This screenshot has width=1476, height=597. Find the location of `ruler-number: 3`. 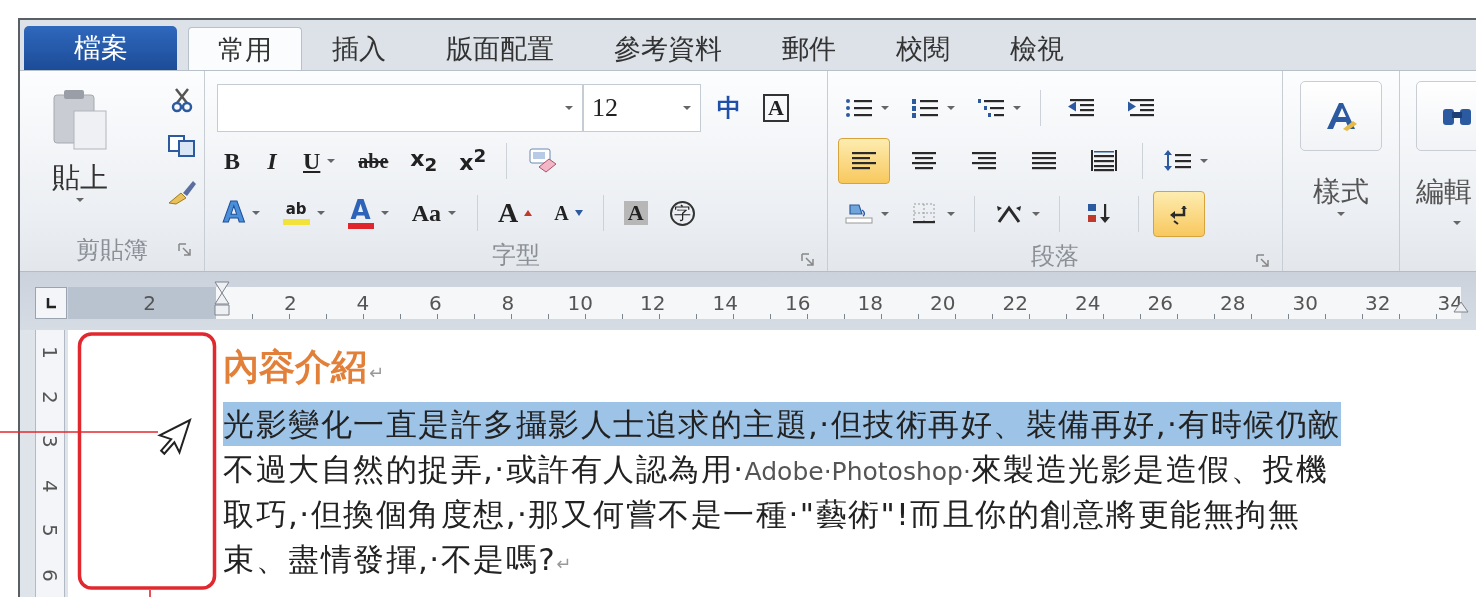

ruler-number: 3 is located at coordinates (50, 441).